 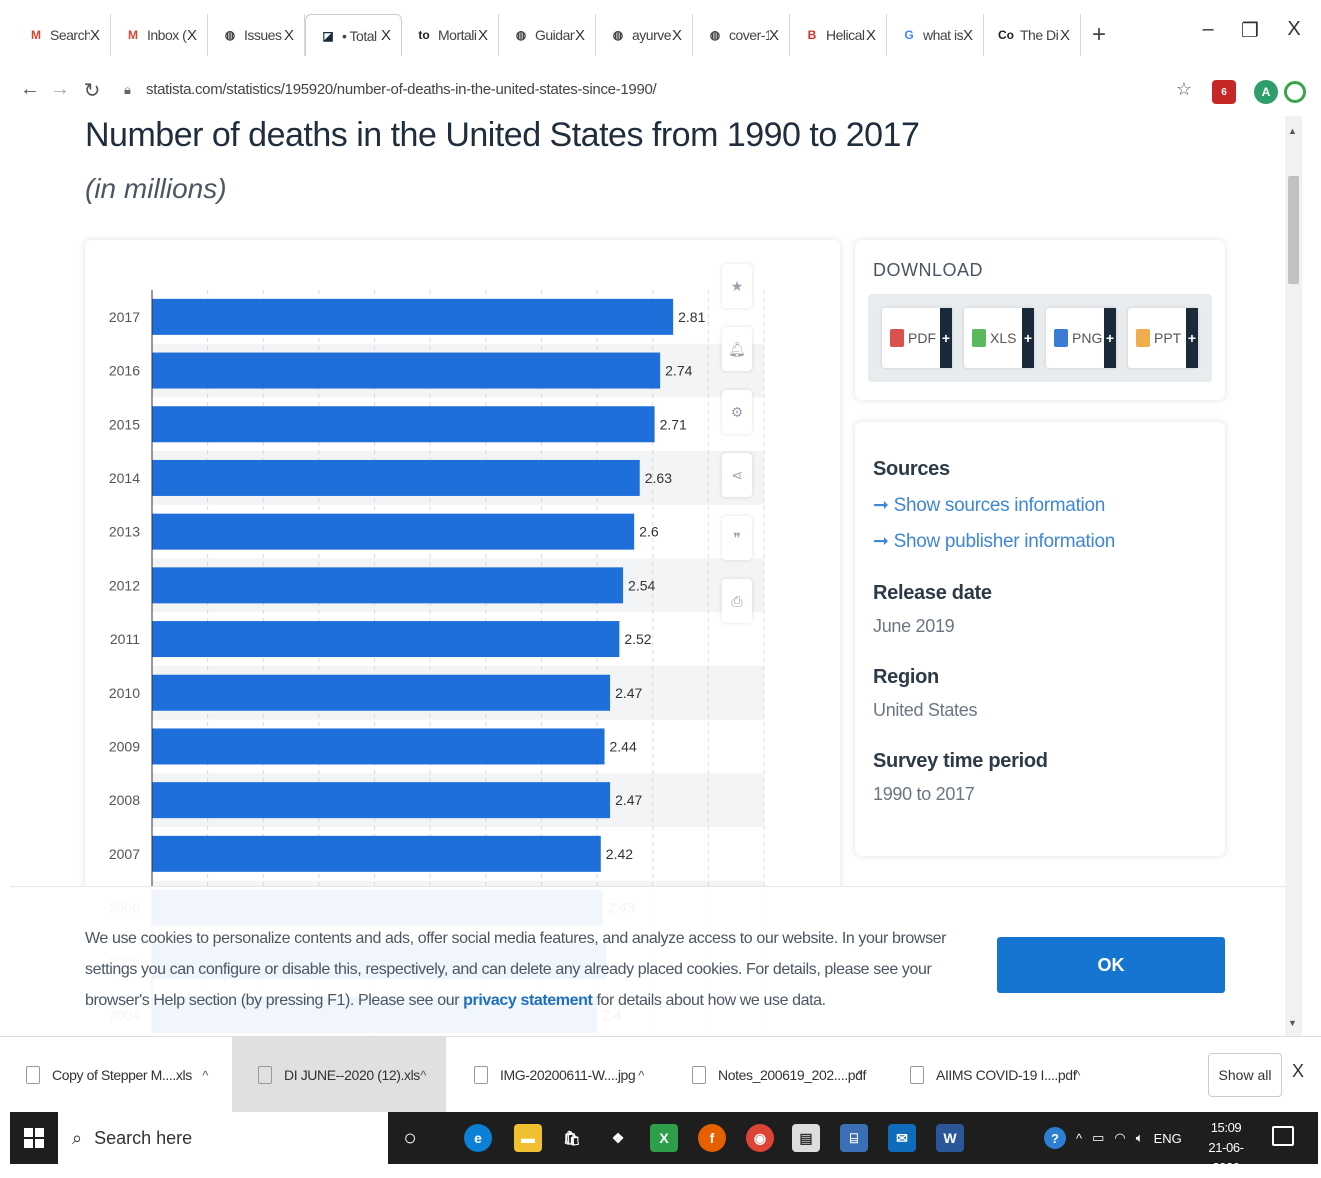 I want to click on star-icon: ★, so click(x=737, y=286).